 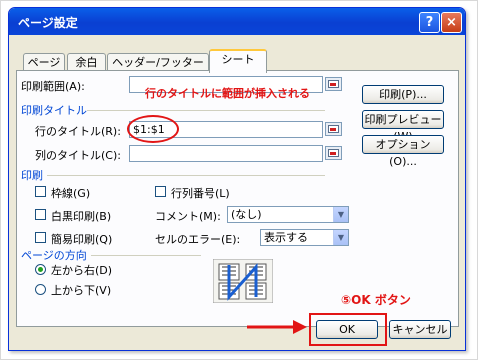 What do you see at coordinates (376, 300) in the screenshot?
I see `ok-annotation: ⑤OK ボタン` at bounding box center [376, 300].